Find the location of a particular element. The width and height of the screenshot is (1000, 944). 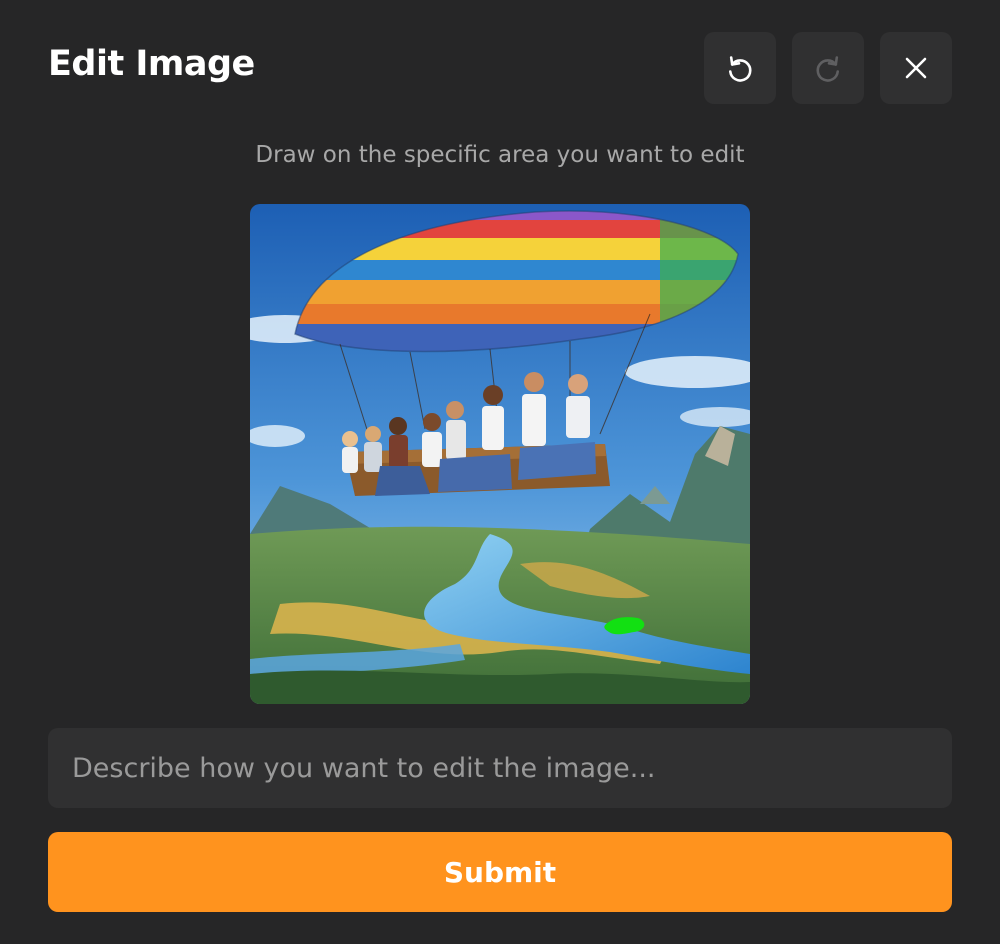

close-button is located at coordinates (916, 68).